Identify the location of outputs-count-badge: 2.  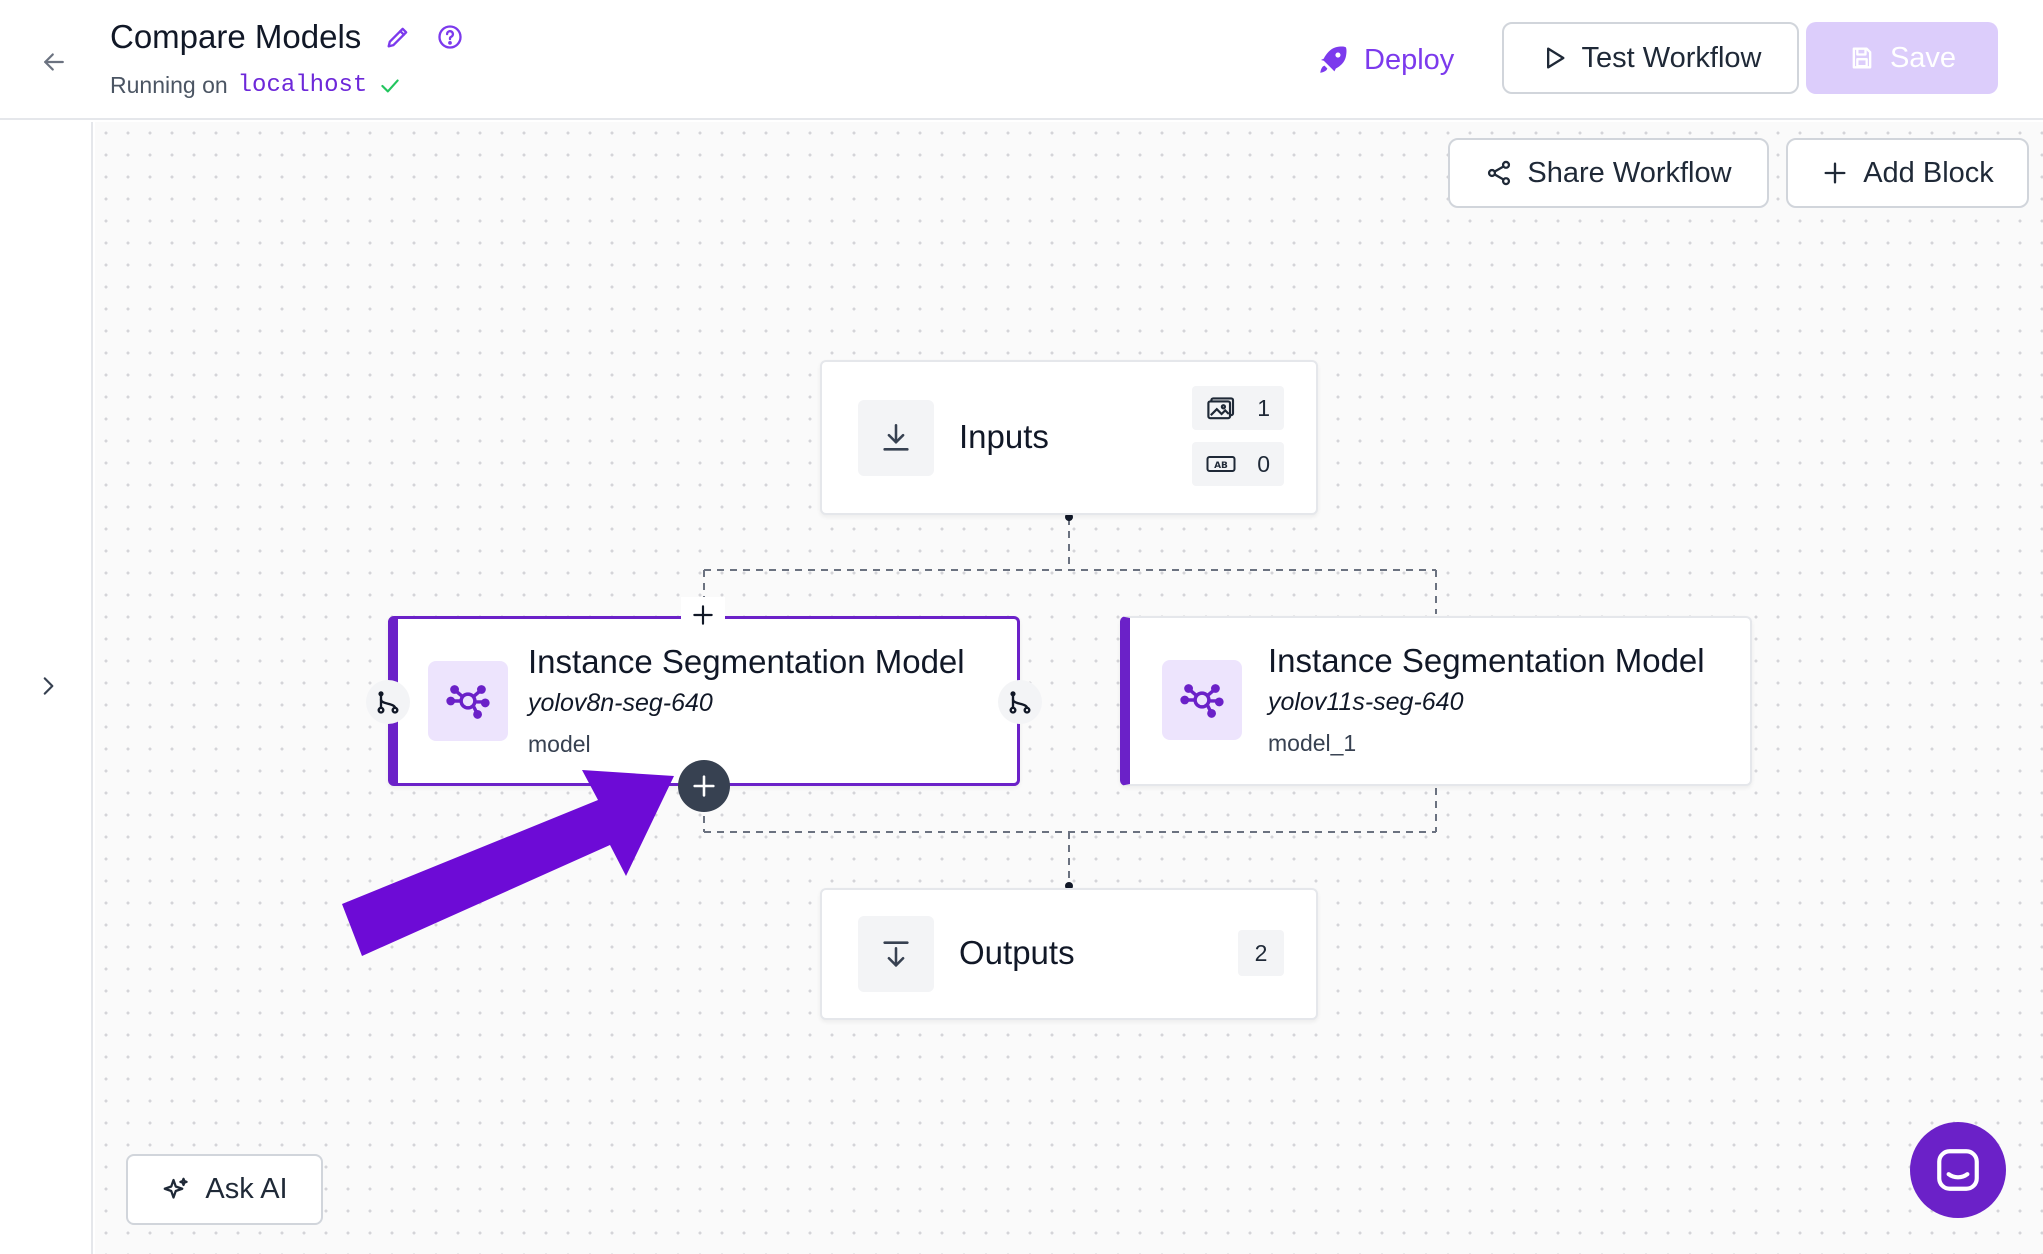
(1261, 953).